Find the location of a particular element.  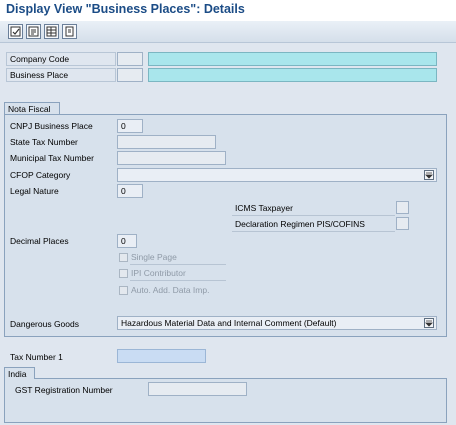

print-icon is located at coordinates (69, 31).